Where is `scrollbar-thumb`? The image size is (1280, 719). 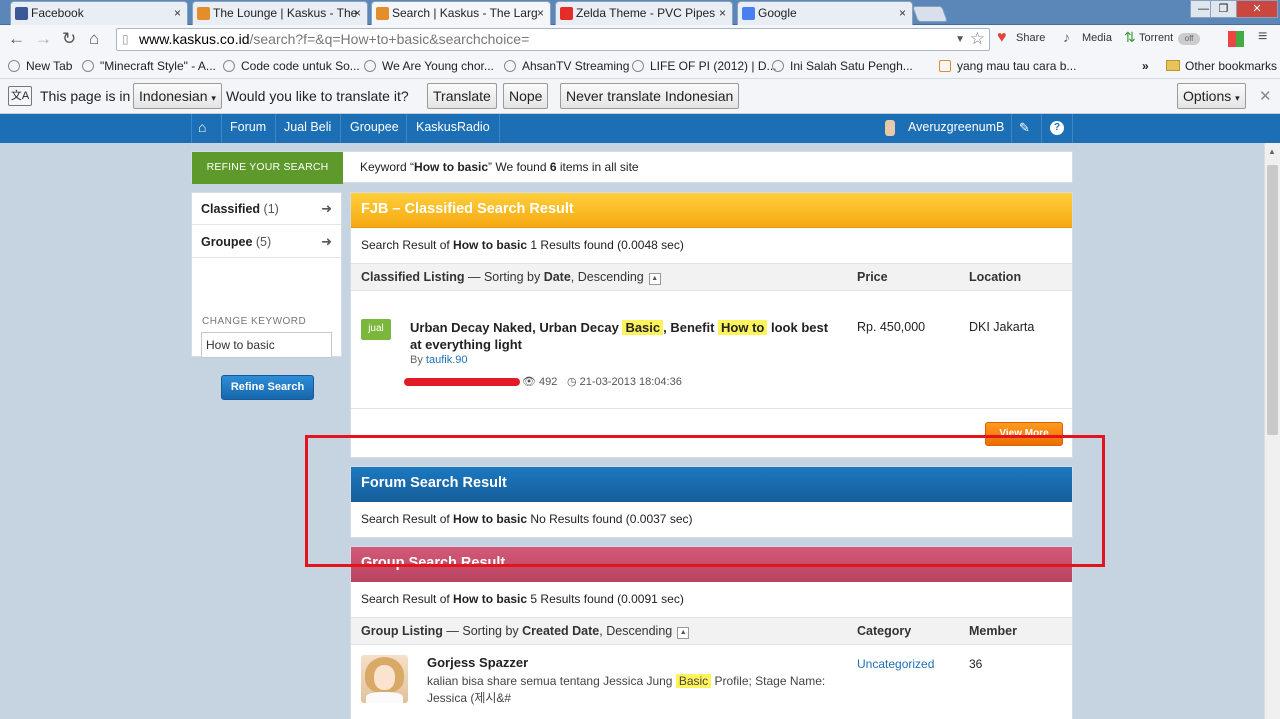
scrollbar-thumb is located at coordinates (1272, 300).